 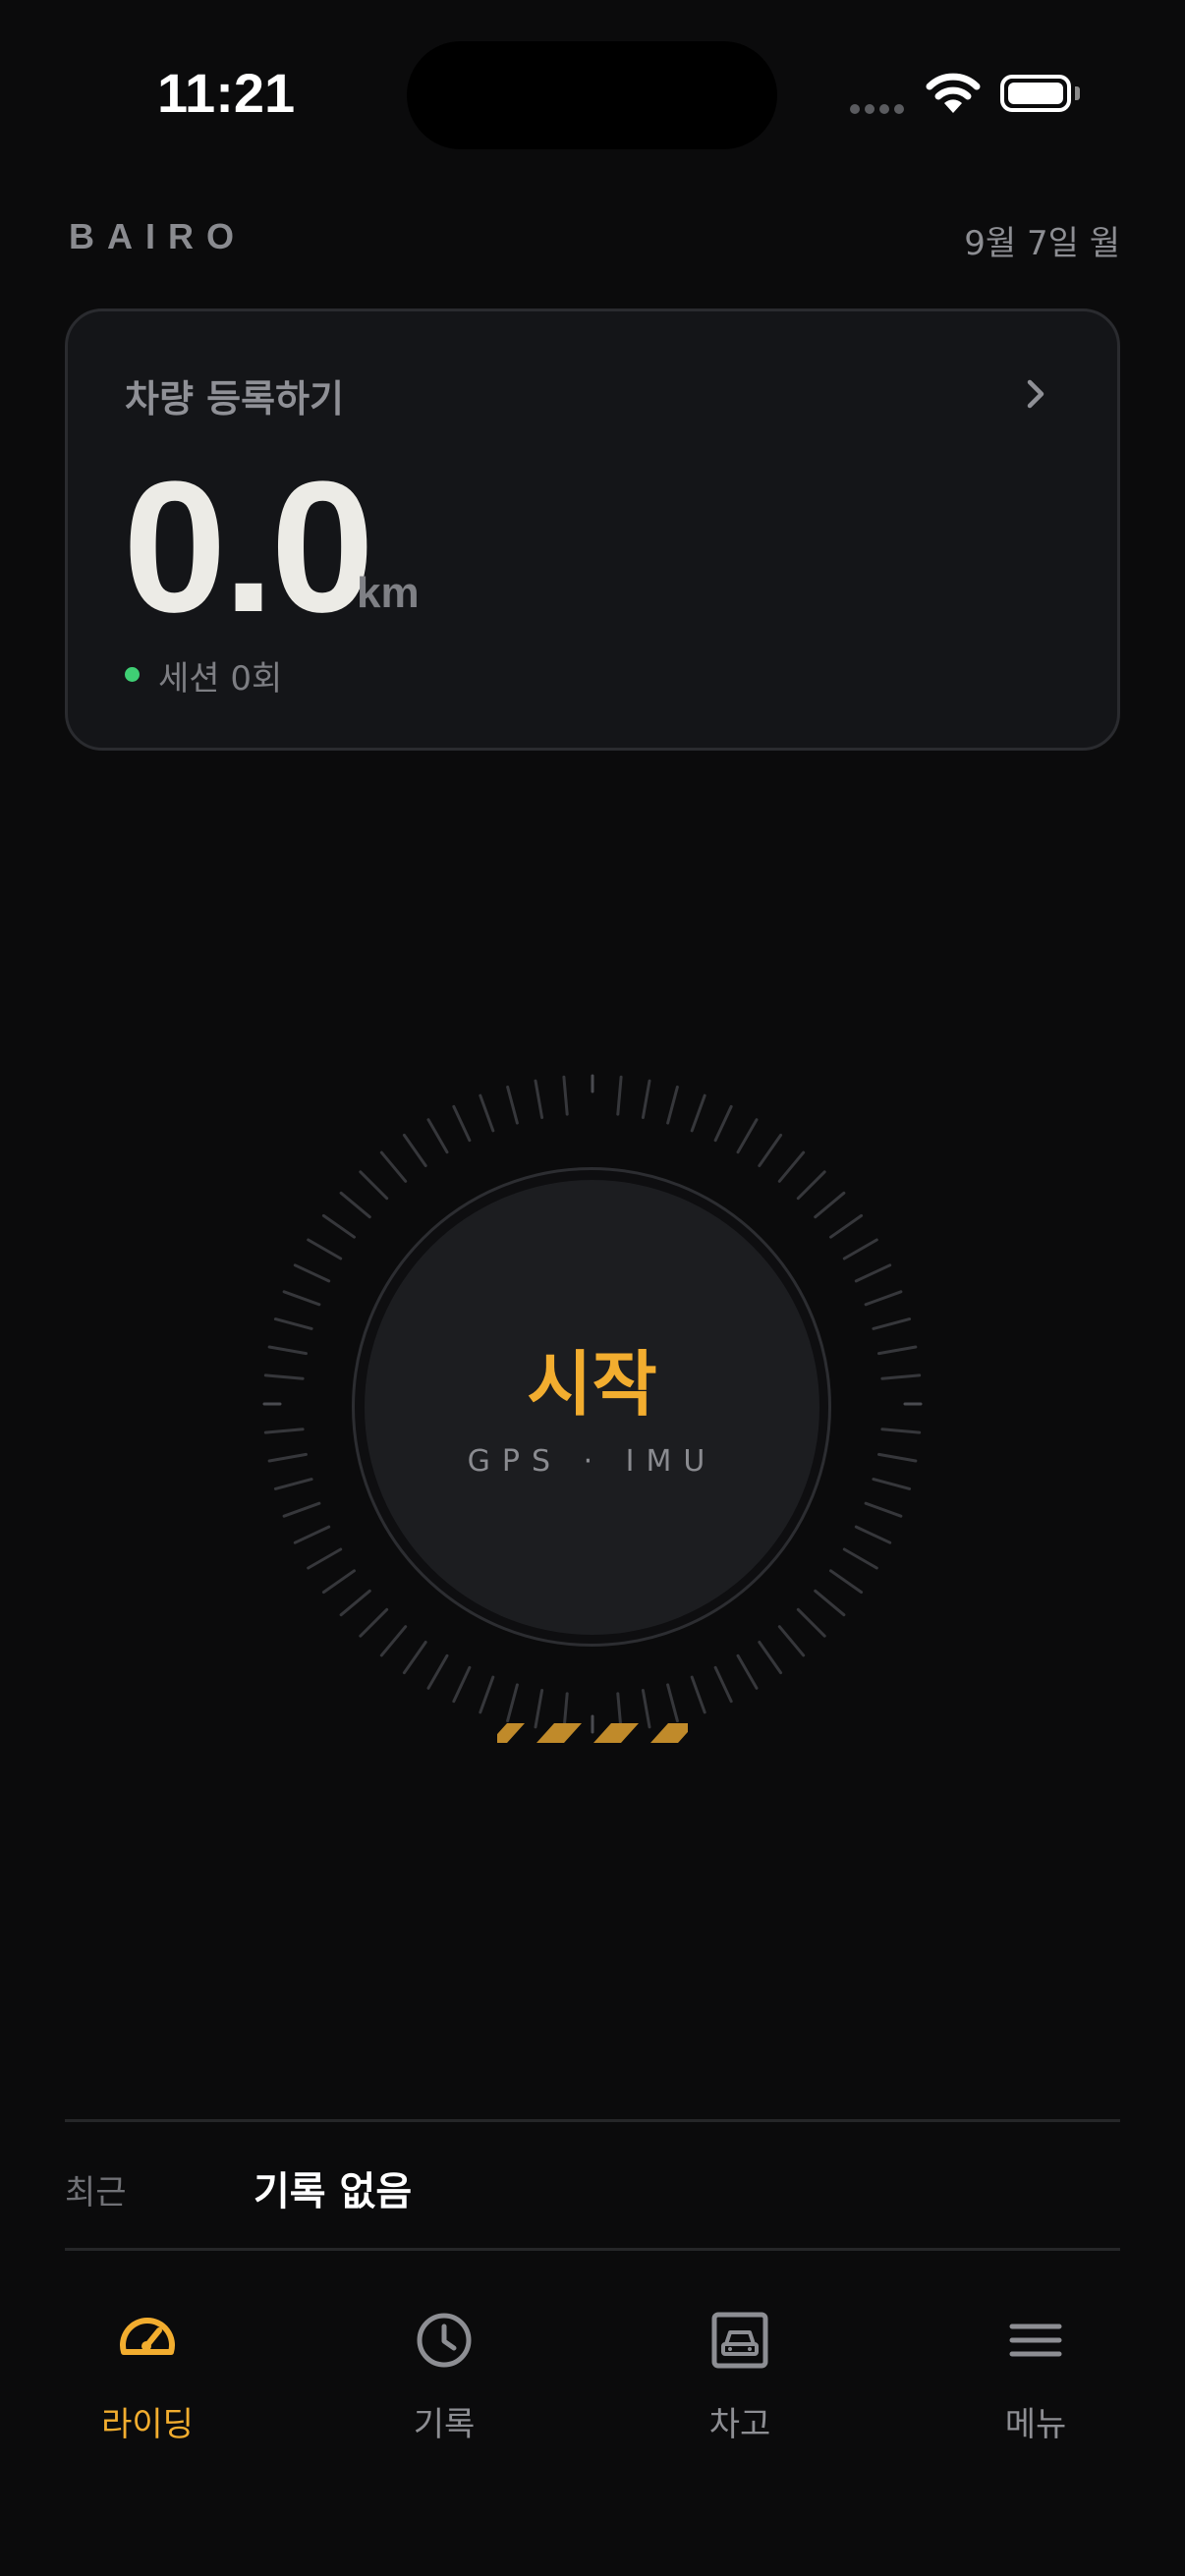 What do you see at coordinates (148, 2336) in the screenshot?
I see `speedometer-icon` at bounding box center [148, 2336].